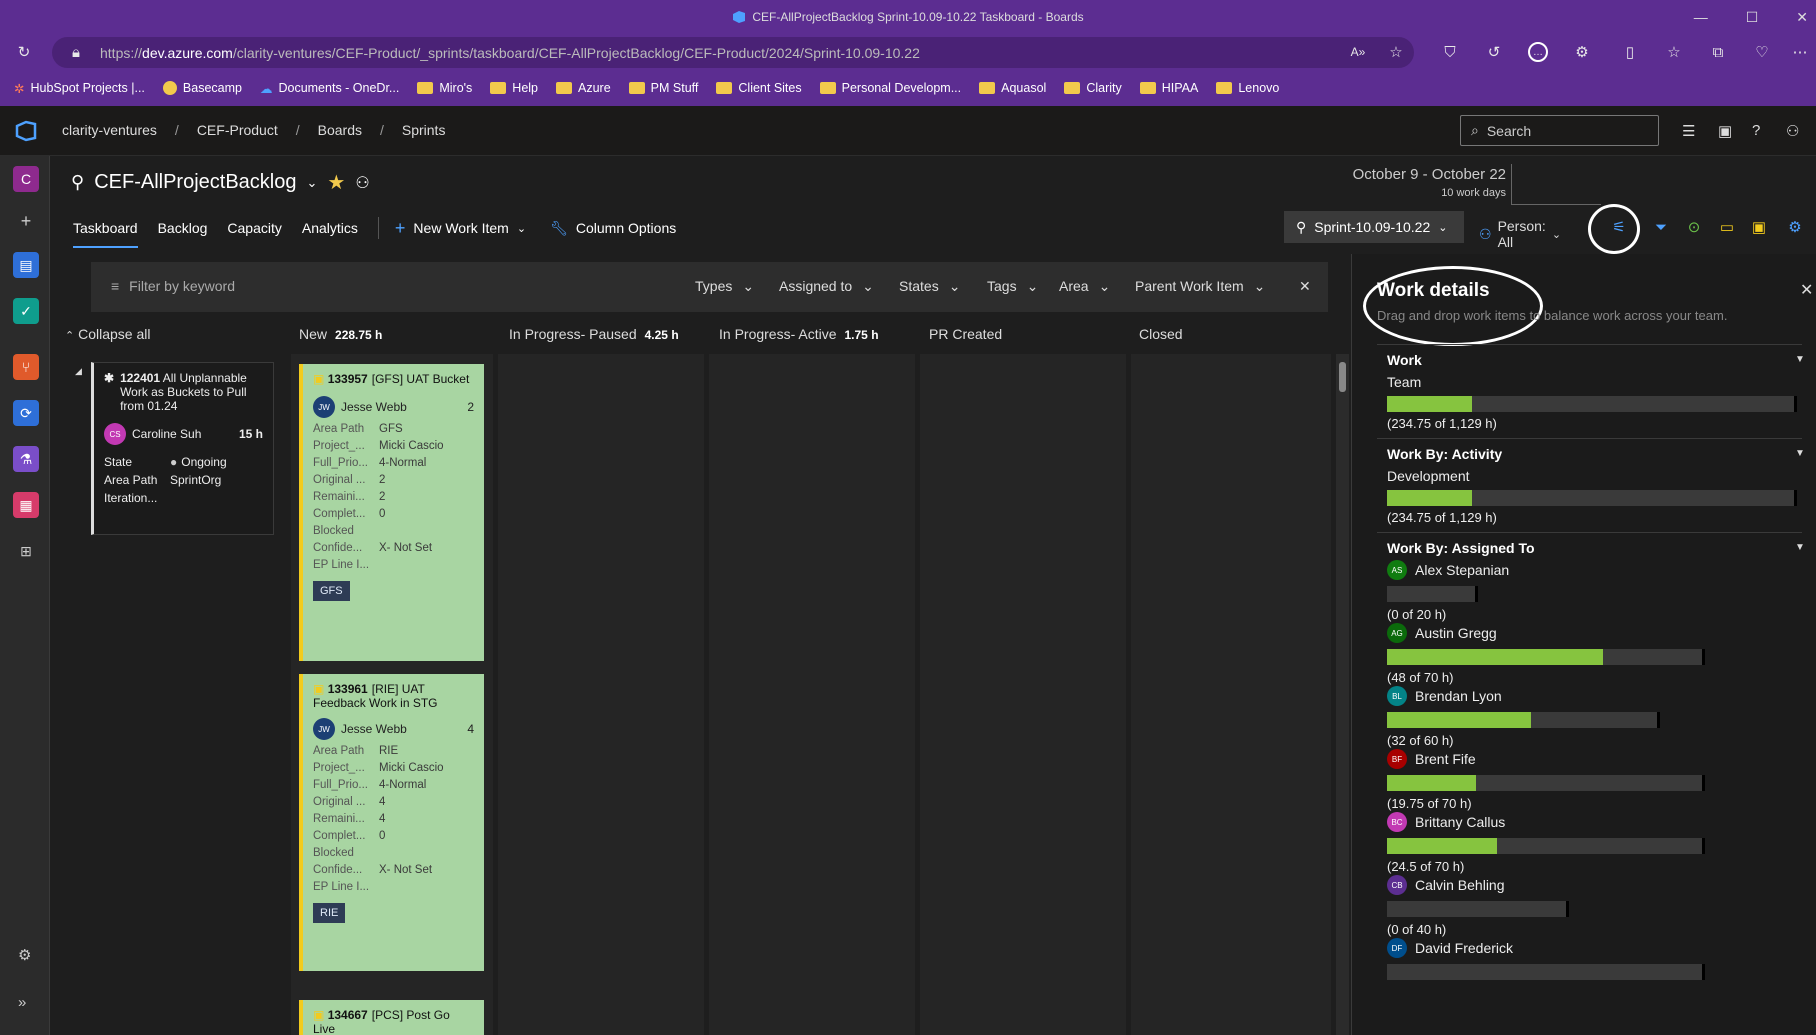 The image size is (1816, 1035). What do you see at coordinates (826, 286) in the screenshot?
I see `assigned-to-dropdown: Assigned to ⌄` at bounding box center [826, 286].